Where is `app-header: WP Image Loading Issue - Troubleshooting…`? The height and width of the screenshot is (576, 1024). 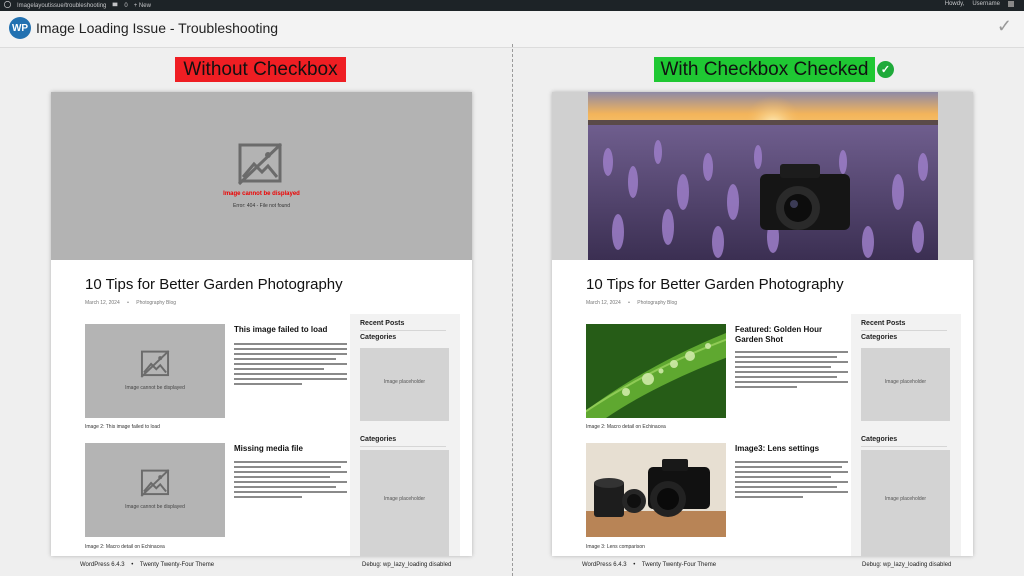
app-header: WP Image Loading Issue - Troubleshooting… is located at coordinates (512, 29).